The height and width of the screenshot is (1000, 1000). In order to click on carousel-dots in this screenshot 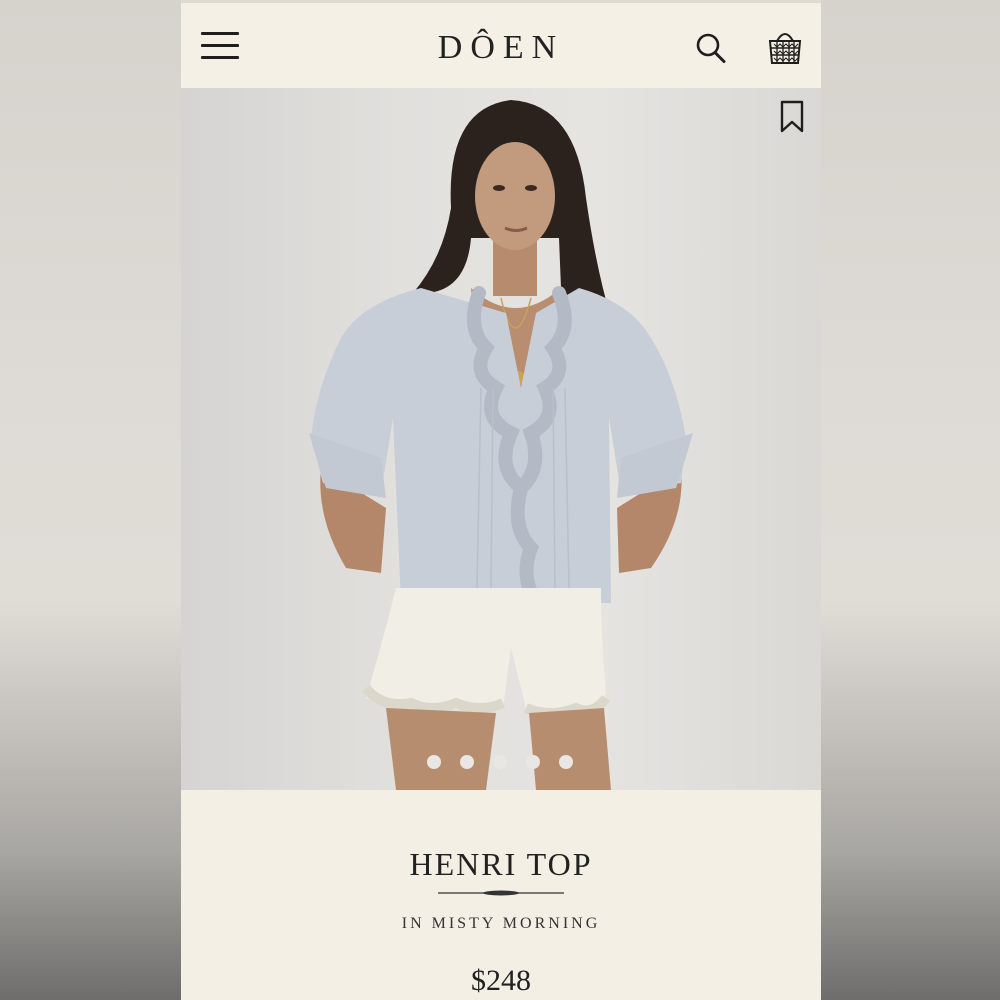, I will do `click(502, 762)`.